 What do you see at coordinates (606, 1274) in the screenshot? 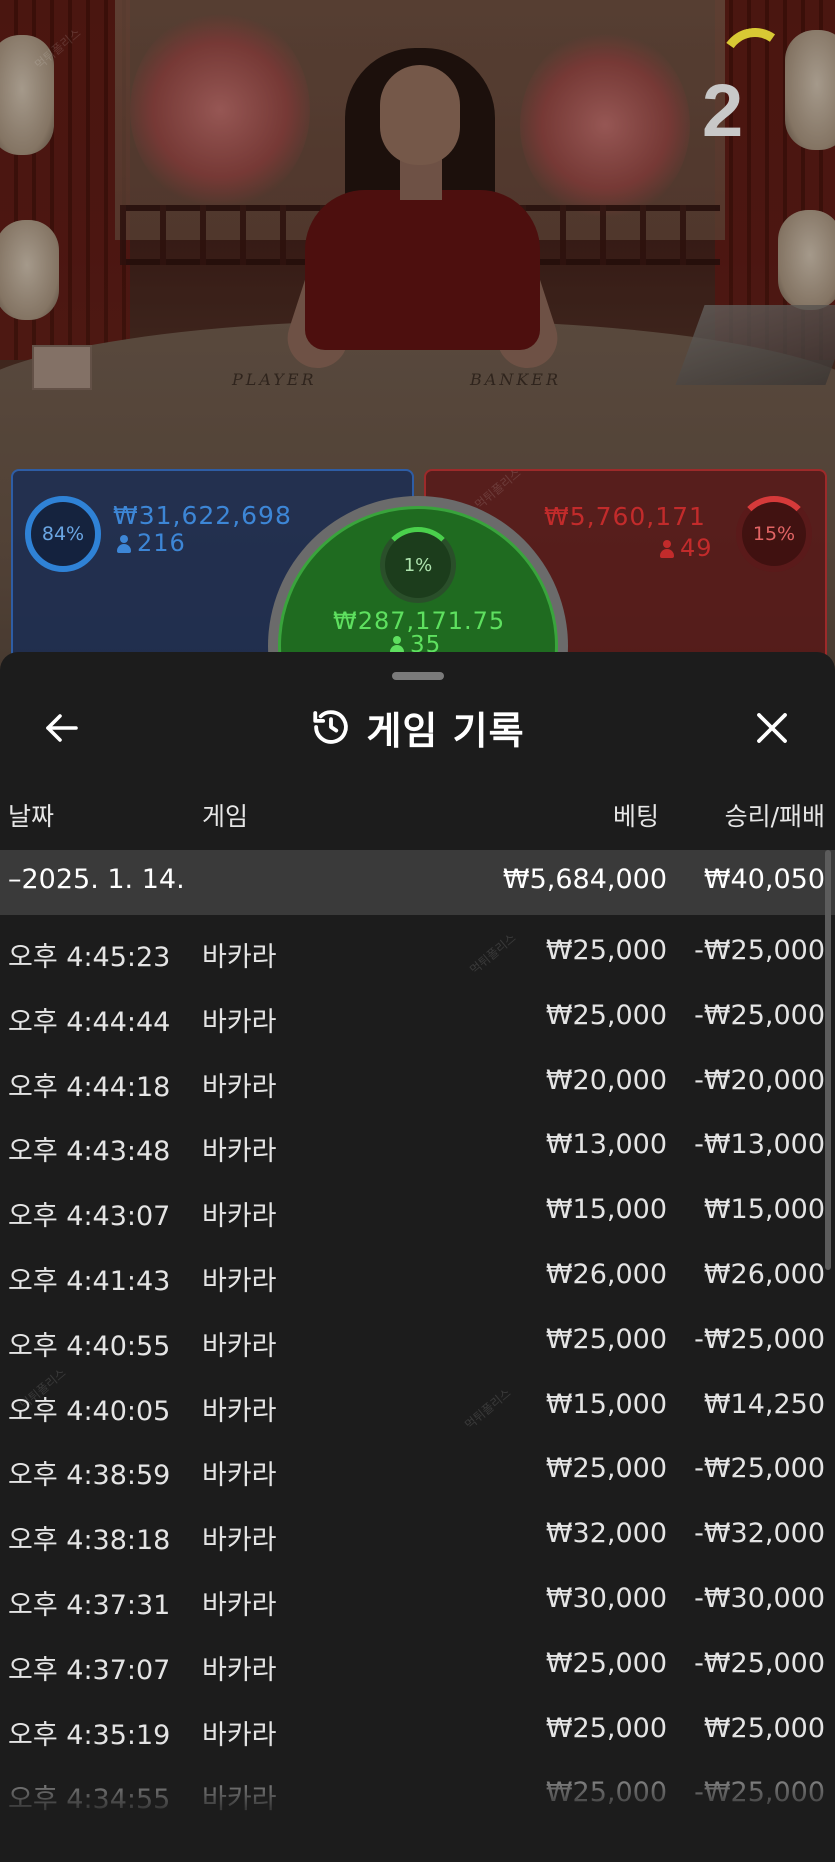
I see `row-bet: ₩26,000` at bounding box center [606, 1274].